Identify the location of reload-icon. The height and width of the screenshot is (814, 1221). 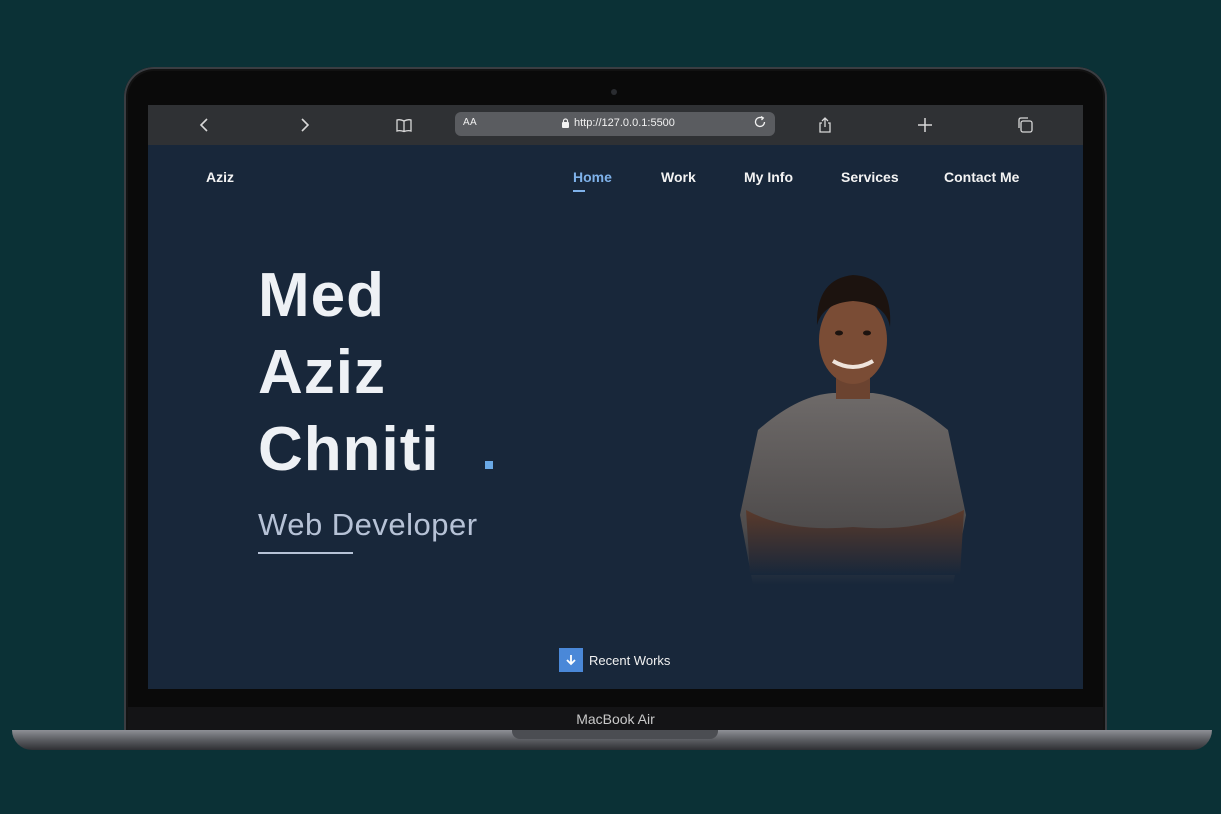
(762, 124).